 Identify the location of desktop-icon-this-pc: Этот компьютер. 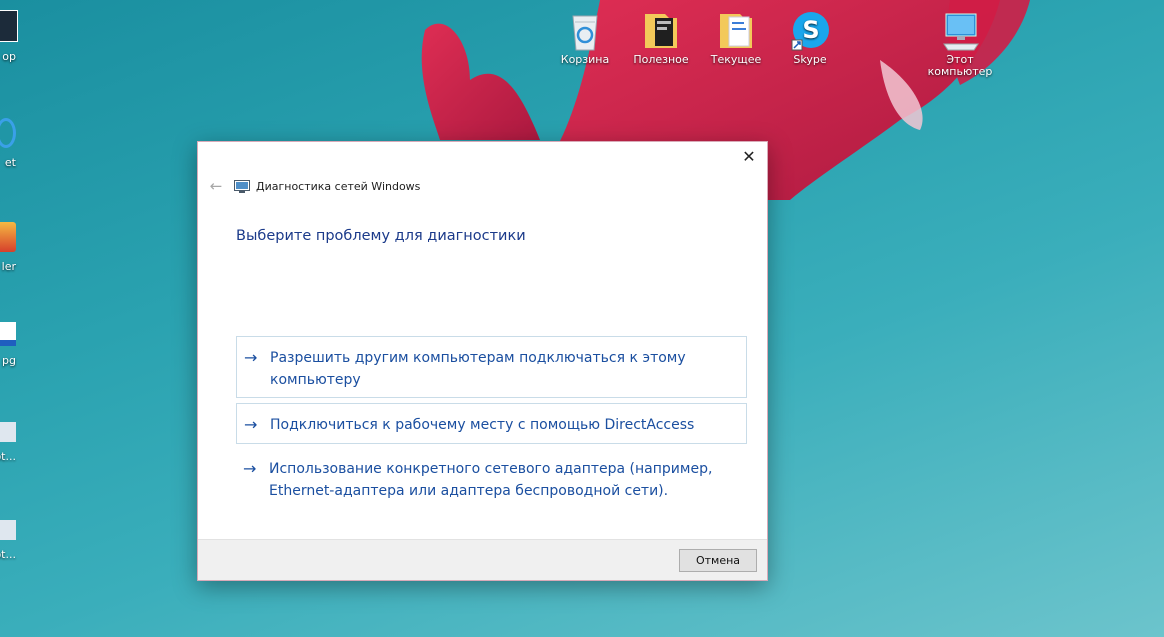
(960, 43).